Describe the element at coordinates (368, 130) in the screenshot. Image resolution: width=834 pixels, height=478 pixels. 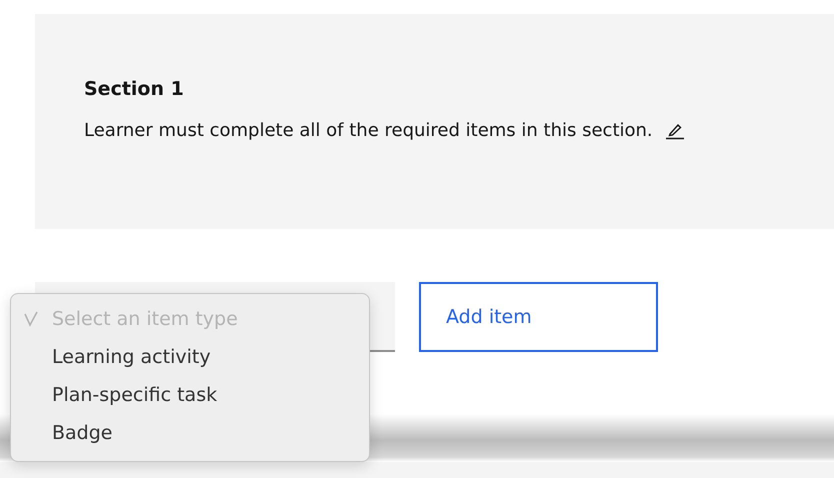
I see `section-description: Learner must complete all of the required items in this section.` at that location.